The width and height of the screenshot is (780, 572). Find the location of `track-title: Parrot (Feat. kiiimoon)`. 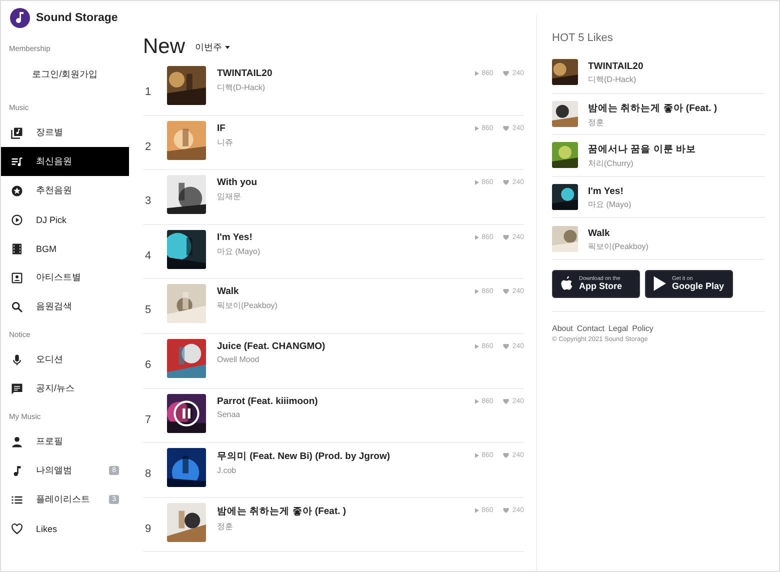

track-title: Parrot (Feat. kiiimoon) is located at coordinates (346, 401).